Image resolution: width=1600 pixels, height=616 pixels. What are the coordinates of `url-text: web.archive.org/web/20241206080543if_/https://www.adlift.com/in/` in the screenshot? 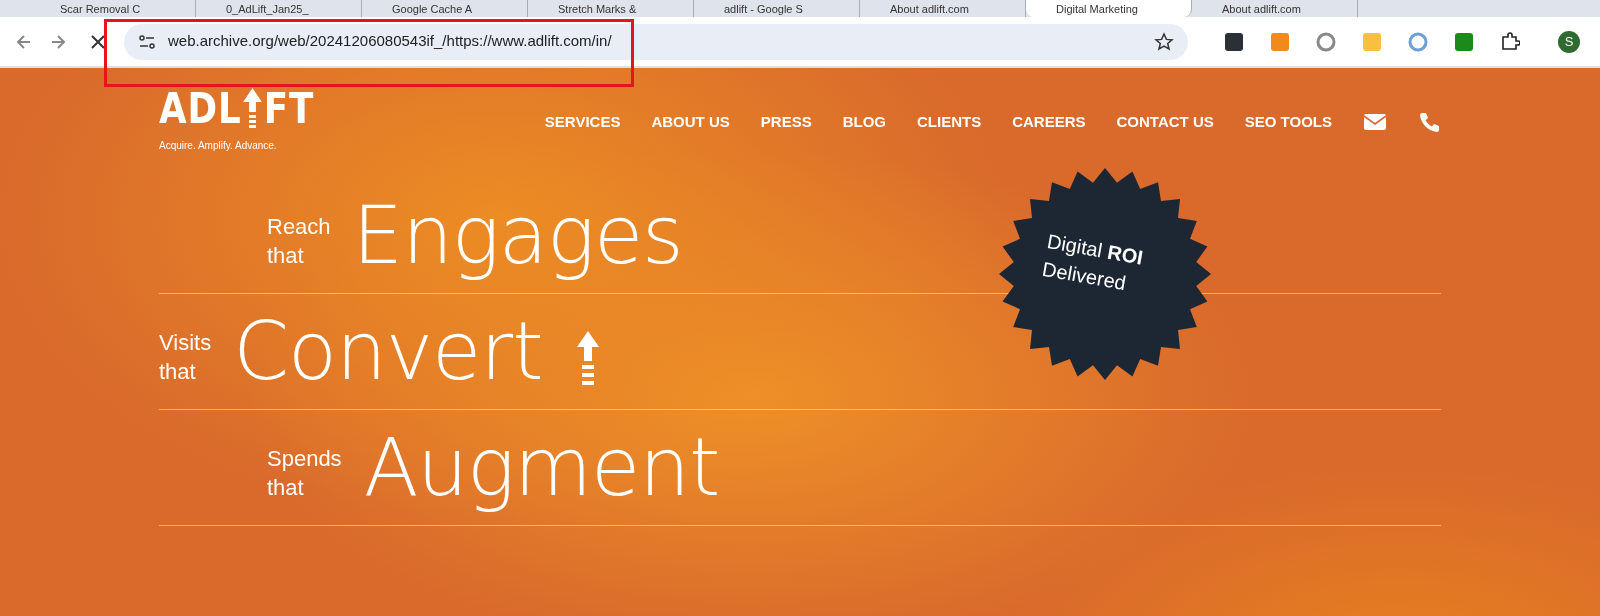 It's located at (390, 41).